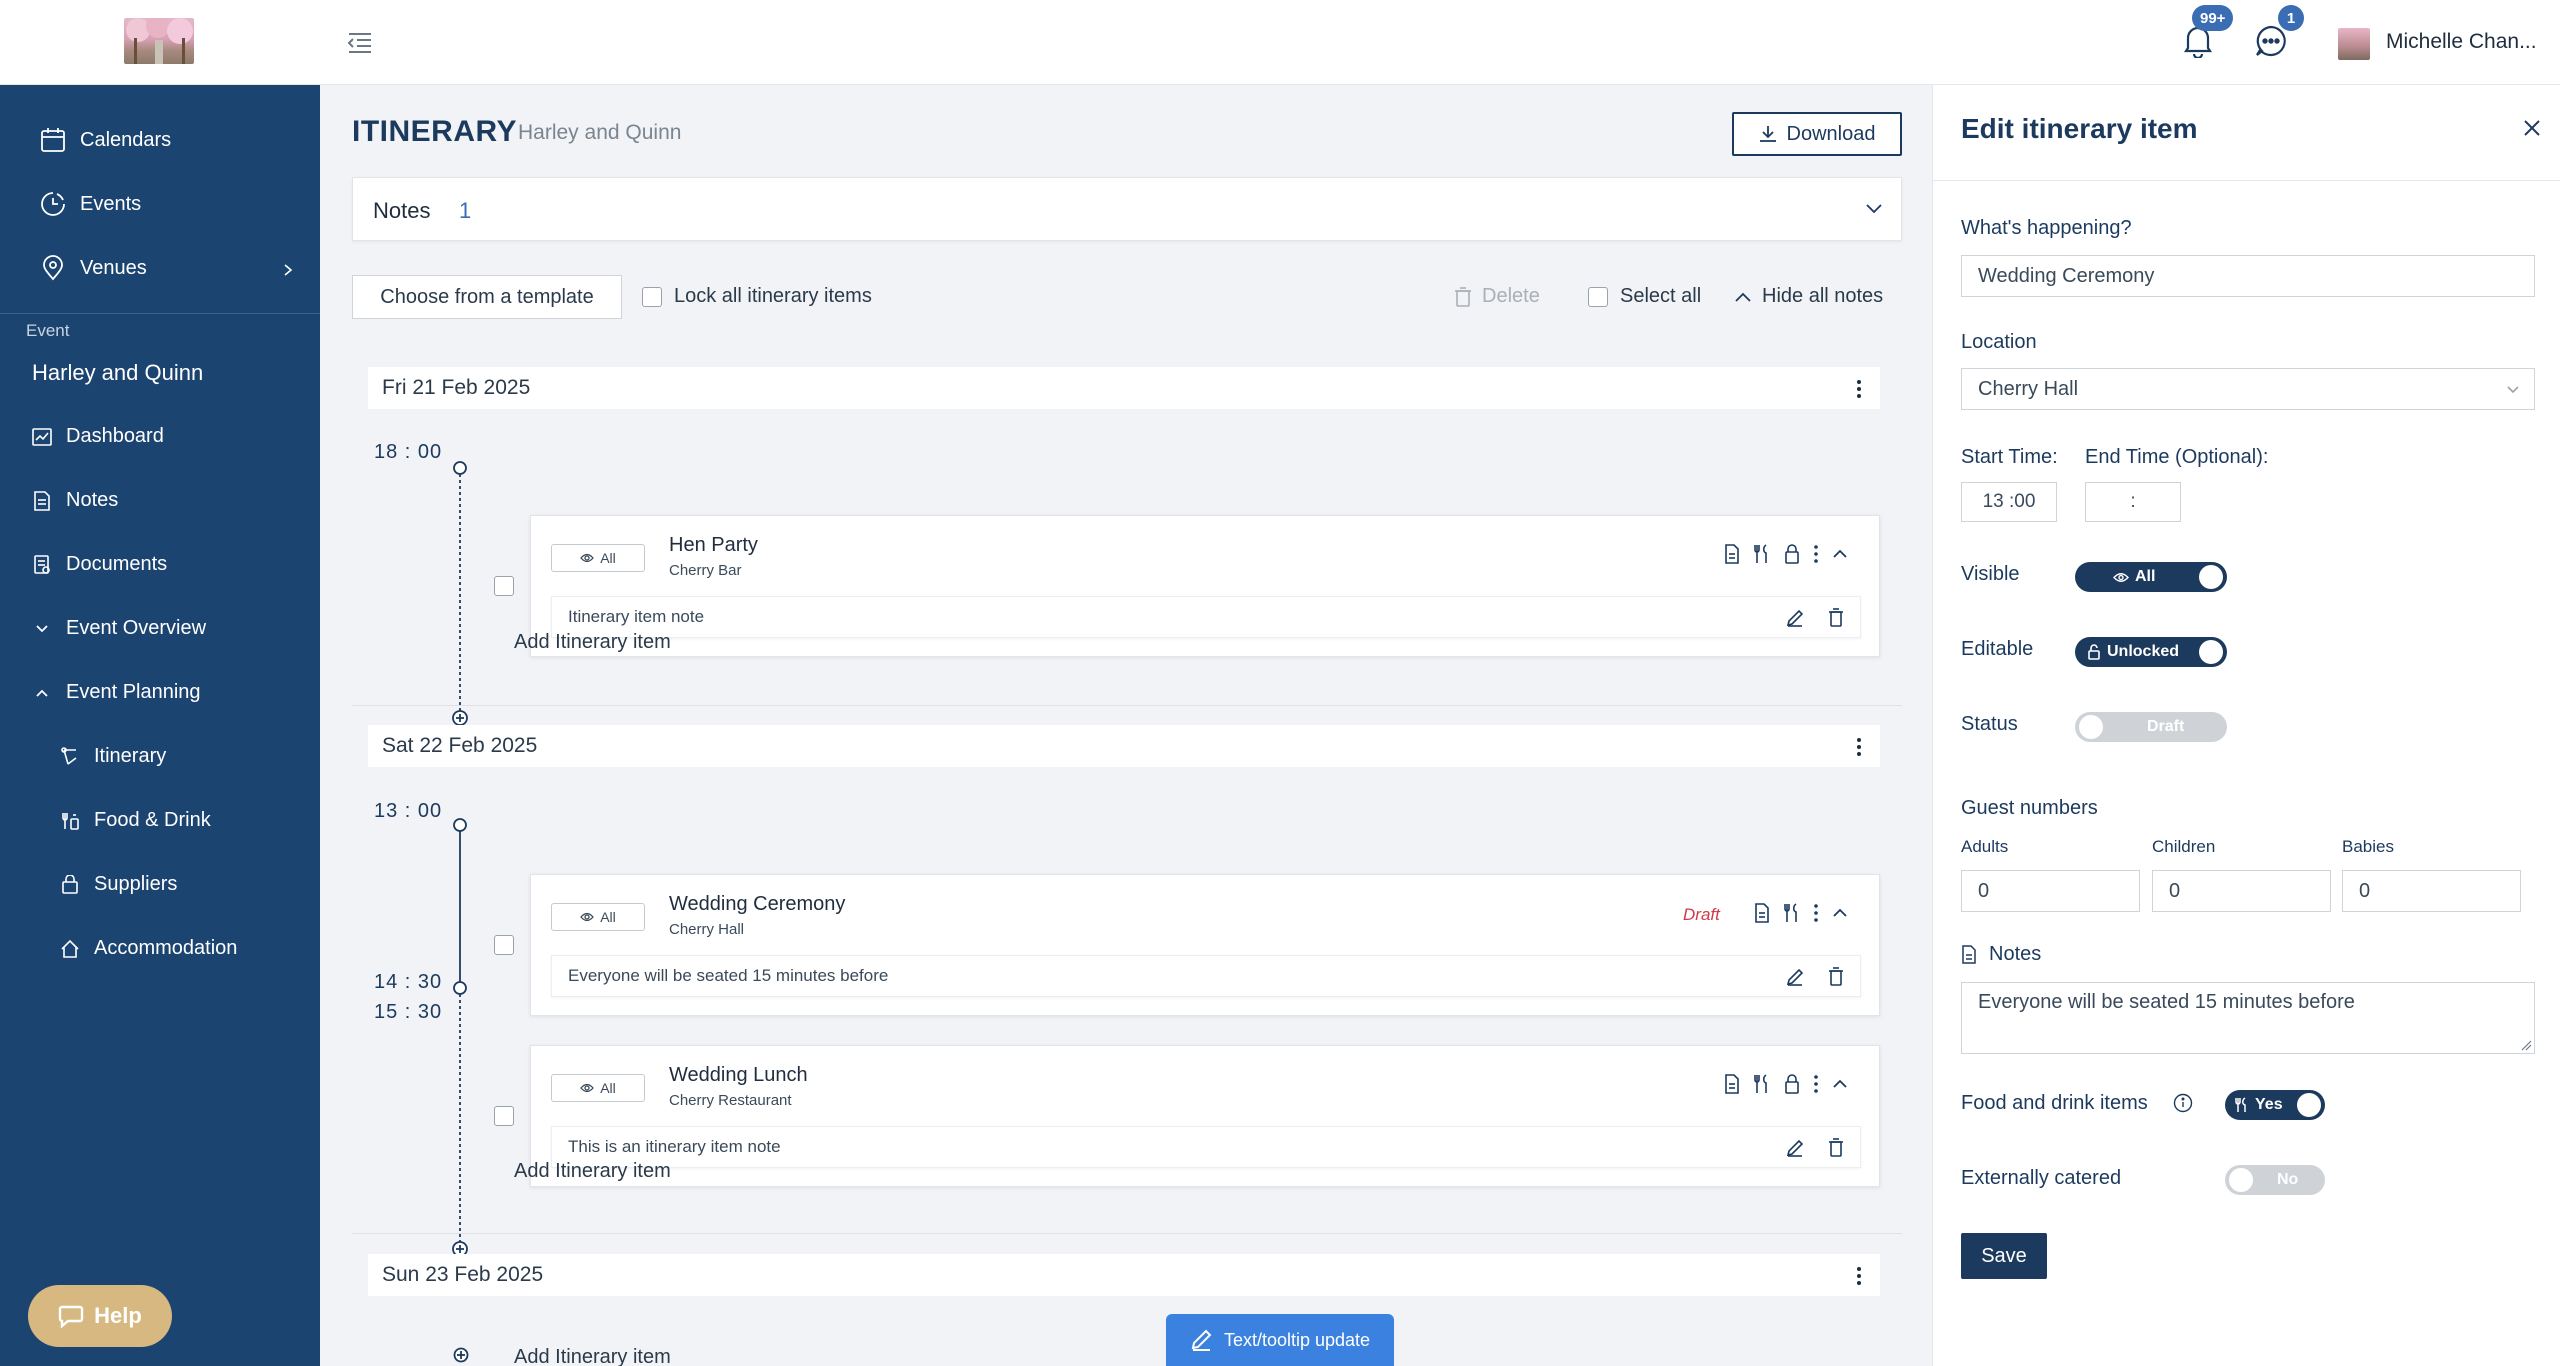 The width and height of the screenshot is (2560, 1366). Describe the element at coordinates (1280, 1340) in the screenshot. I see `text-tooltip-update-banner: Text/tooltip update` at that location.